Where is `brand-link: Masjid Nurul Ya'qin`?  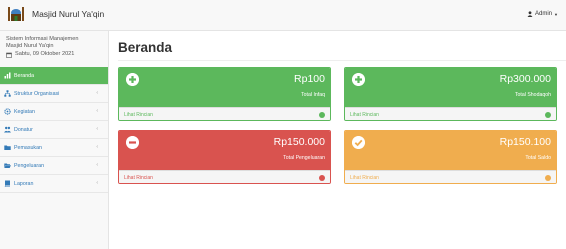
brand-link: Masjid Nurul Ya'qin is located at coordinates (55, 14).